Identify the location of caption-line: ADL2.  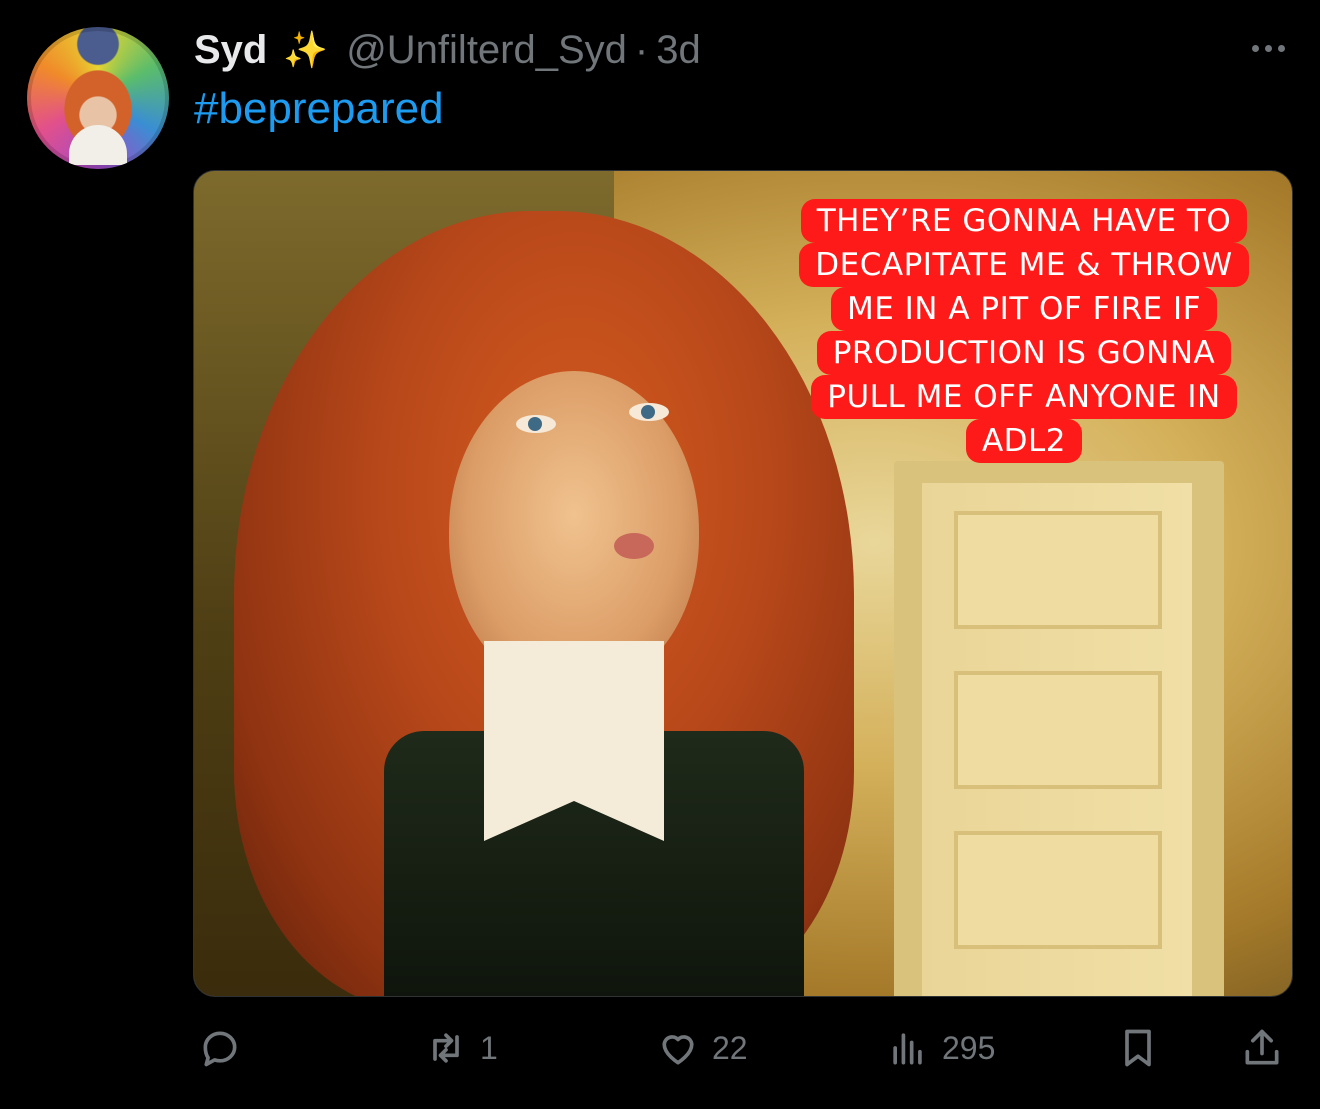
(1024, 441).